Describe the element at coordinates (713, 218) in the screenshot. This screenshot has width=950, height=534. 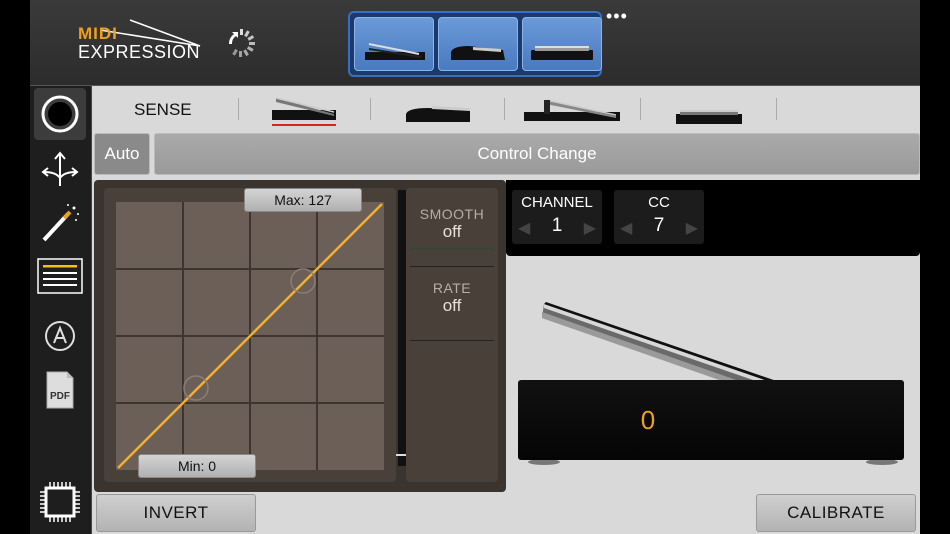
I see `midi-settings-box: CHANNEL 1 ◀ ▶ CC 7 ◀ ▶` at that location.